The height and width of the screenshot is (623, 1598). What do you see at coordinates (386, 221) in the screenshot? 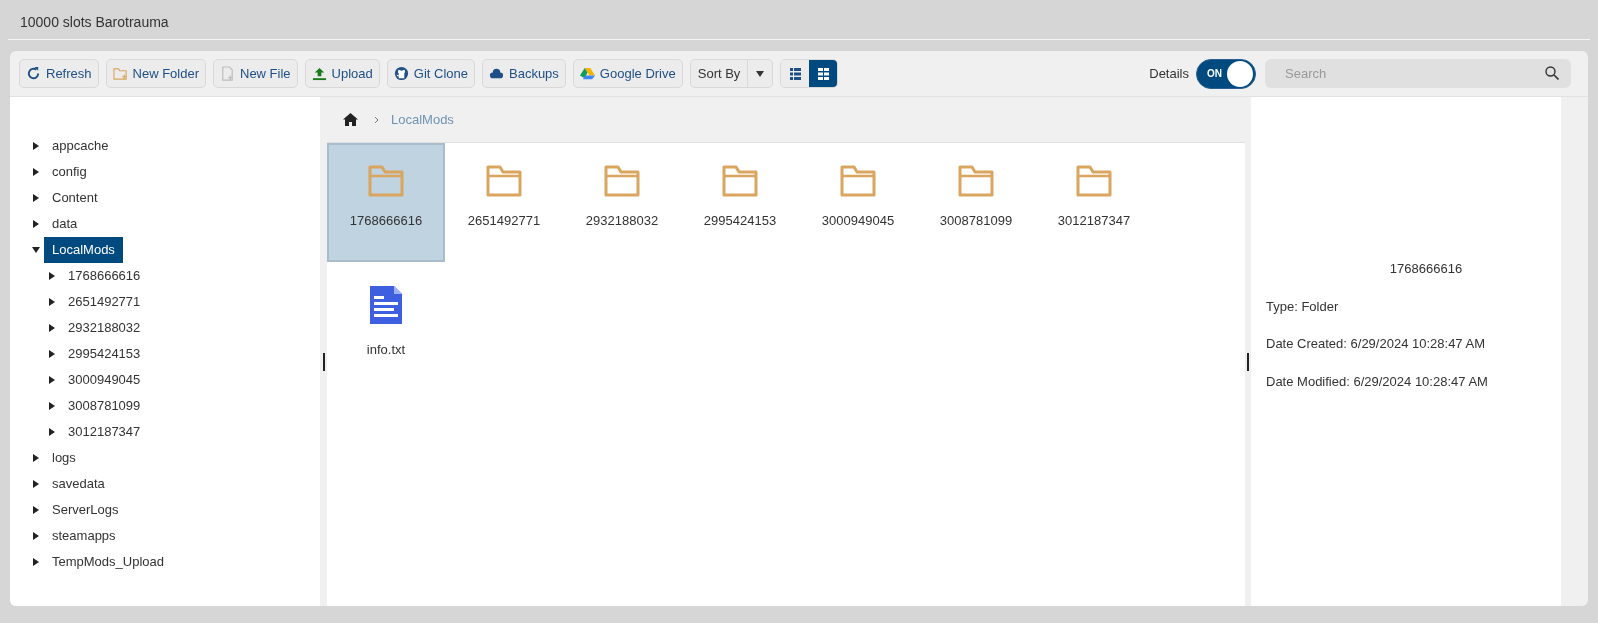
I see `file-name: 1768666616` at bounding box center [386, 221].